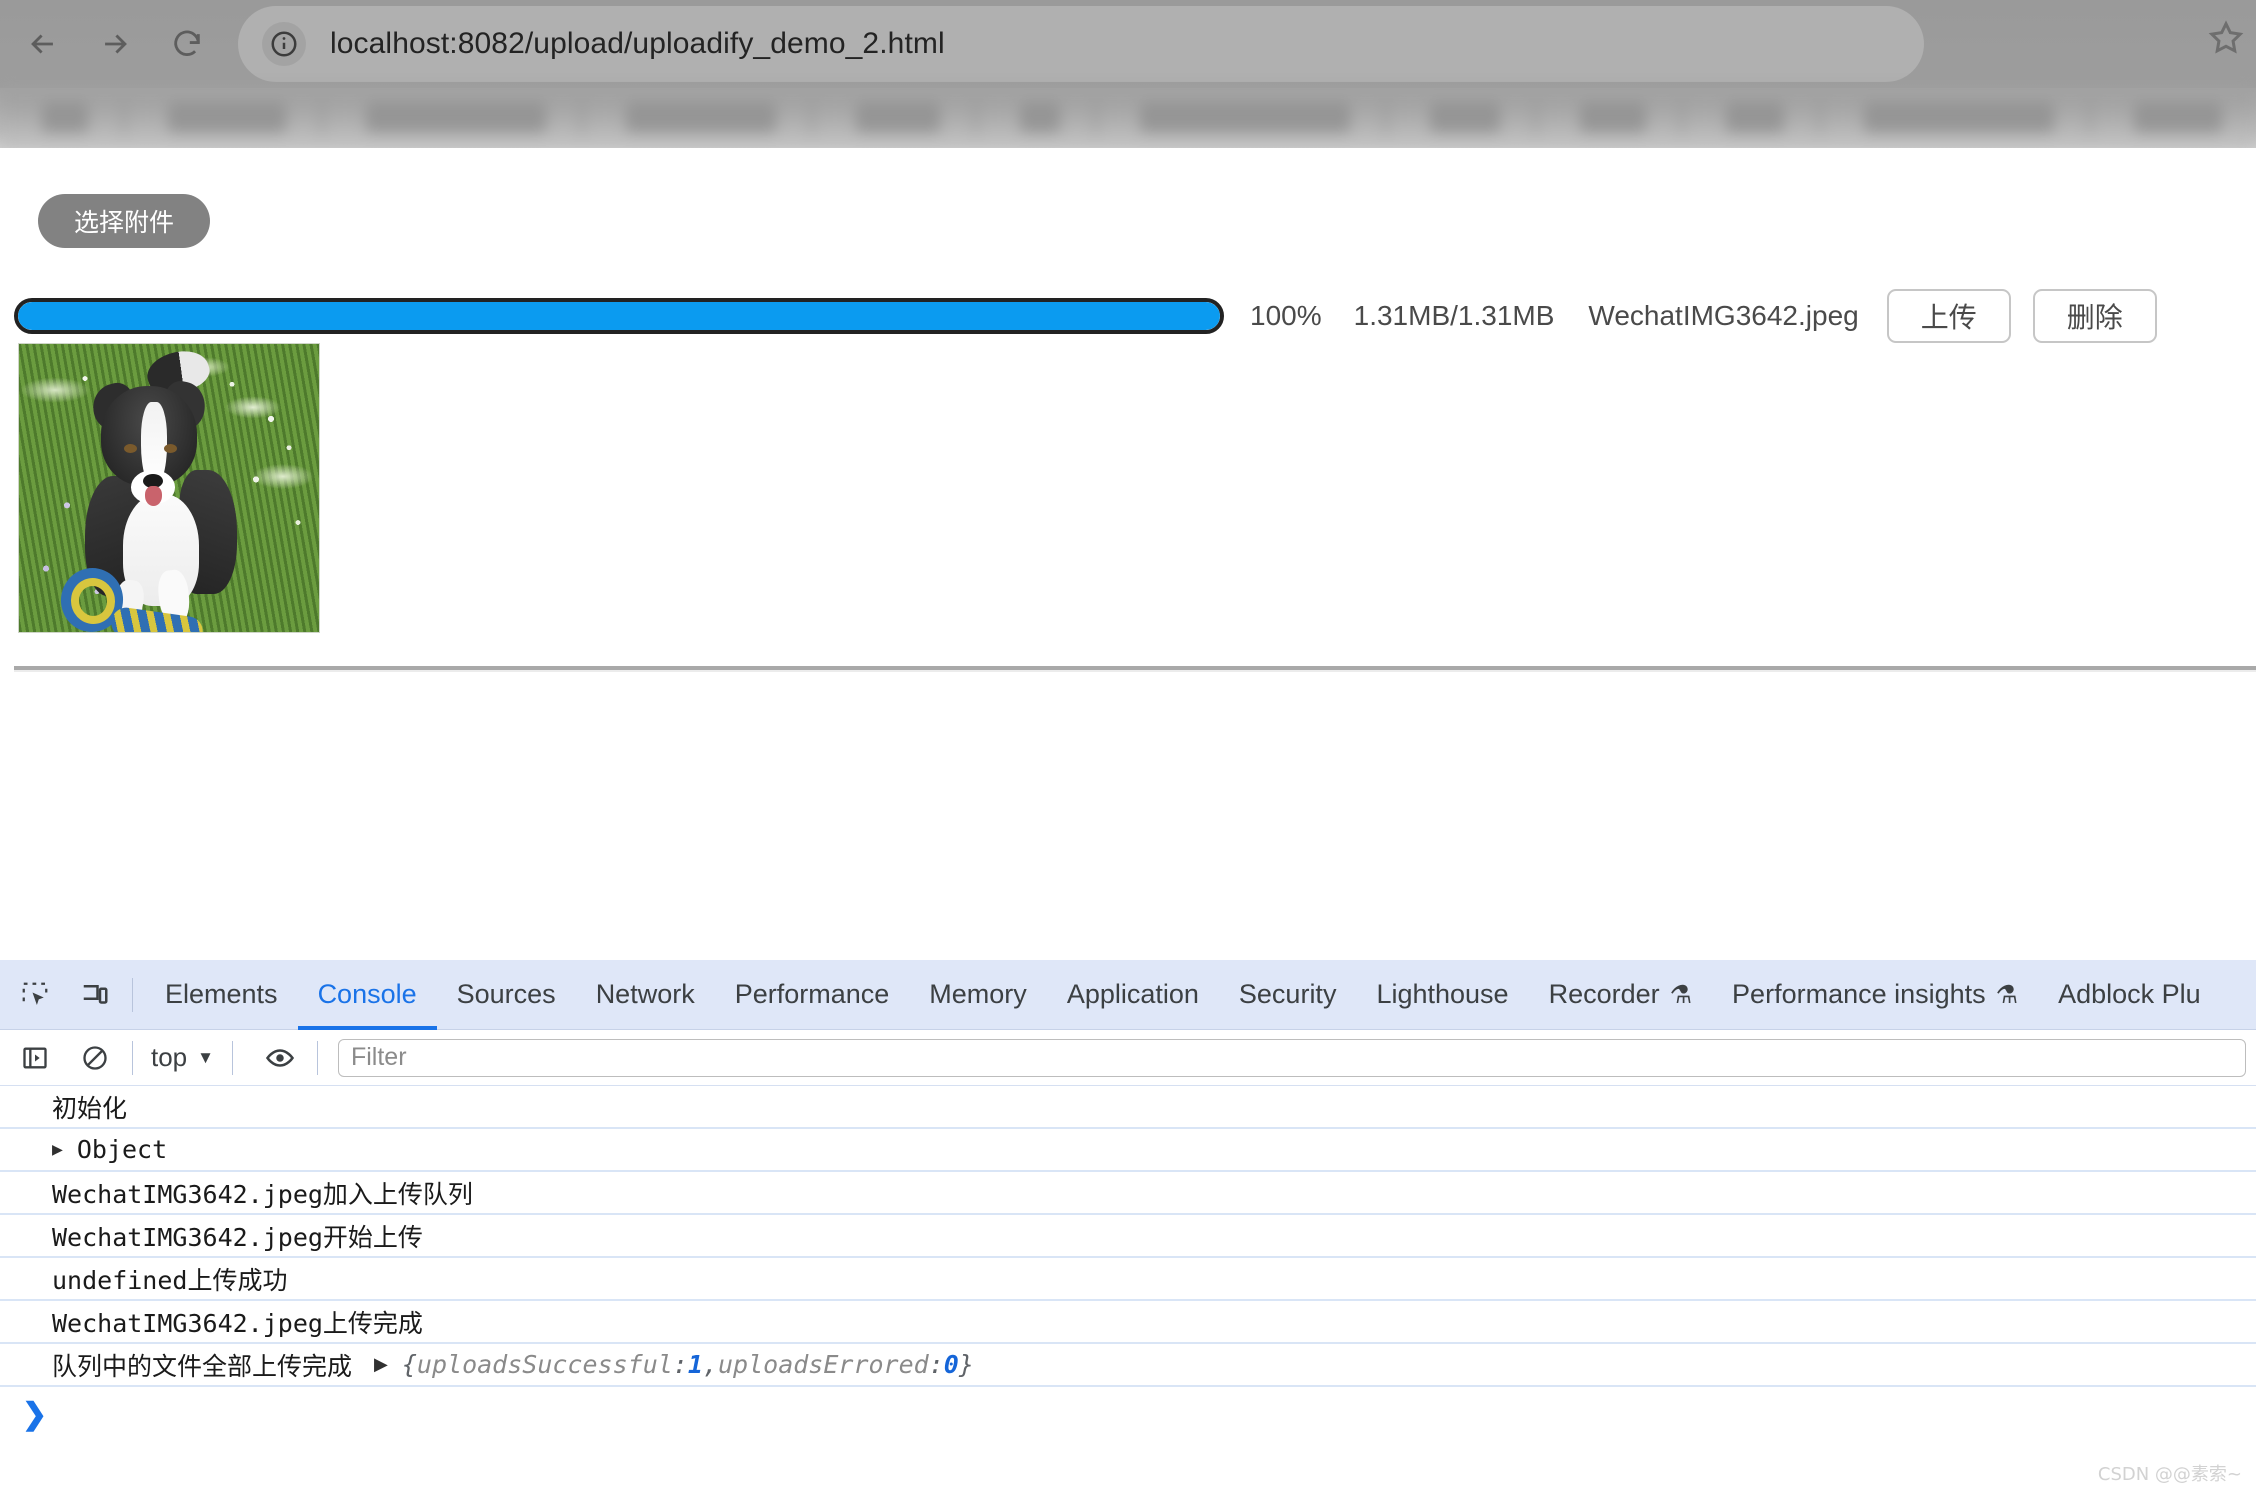 This screenshot has width=2256, height=1502. I want to click on forward-icon, so click(115, 44).